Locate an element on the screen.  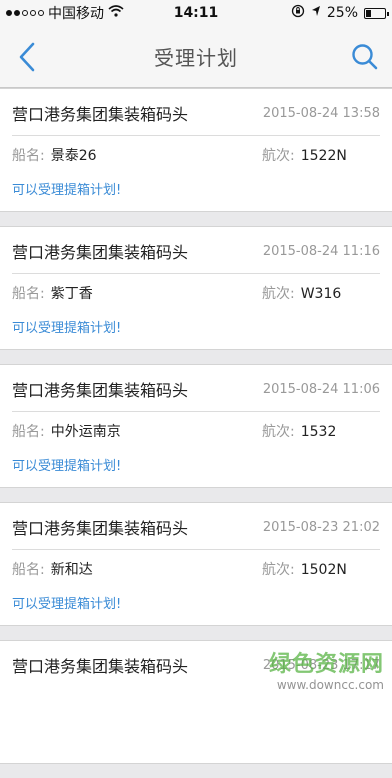
search-icon is located at coordinates (365, 57).